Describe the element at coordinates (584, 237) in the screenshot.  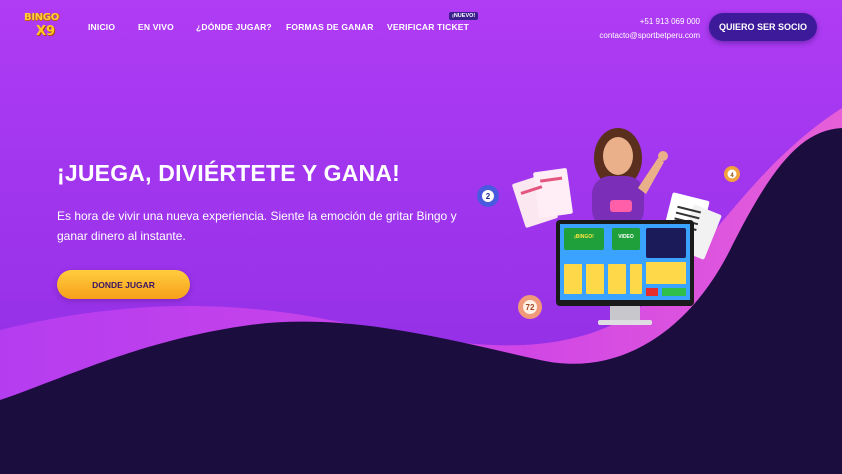
I see `screen-label-bingo: ¡BINGO!` at that location.